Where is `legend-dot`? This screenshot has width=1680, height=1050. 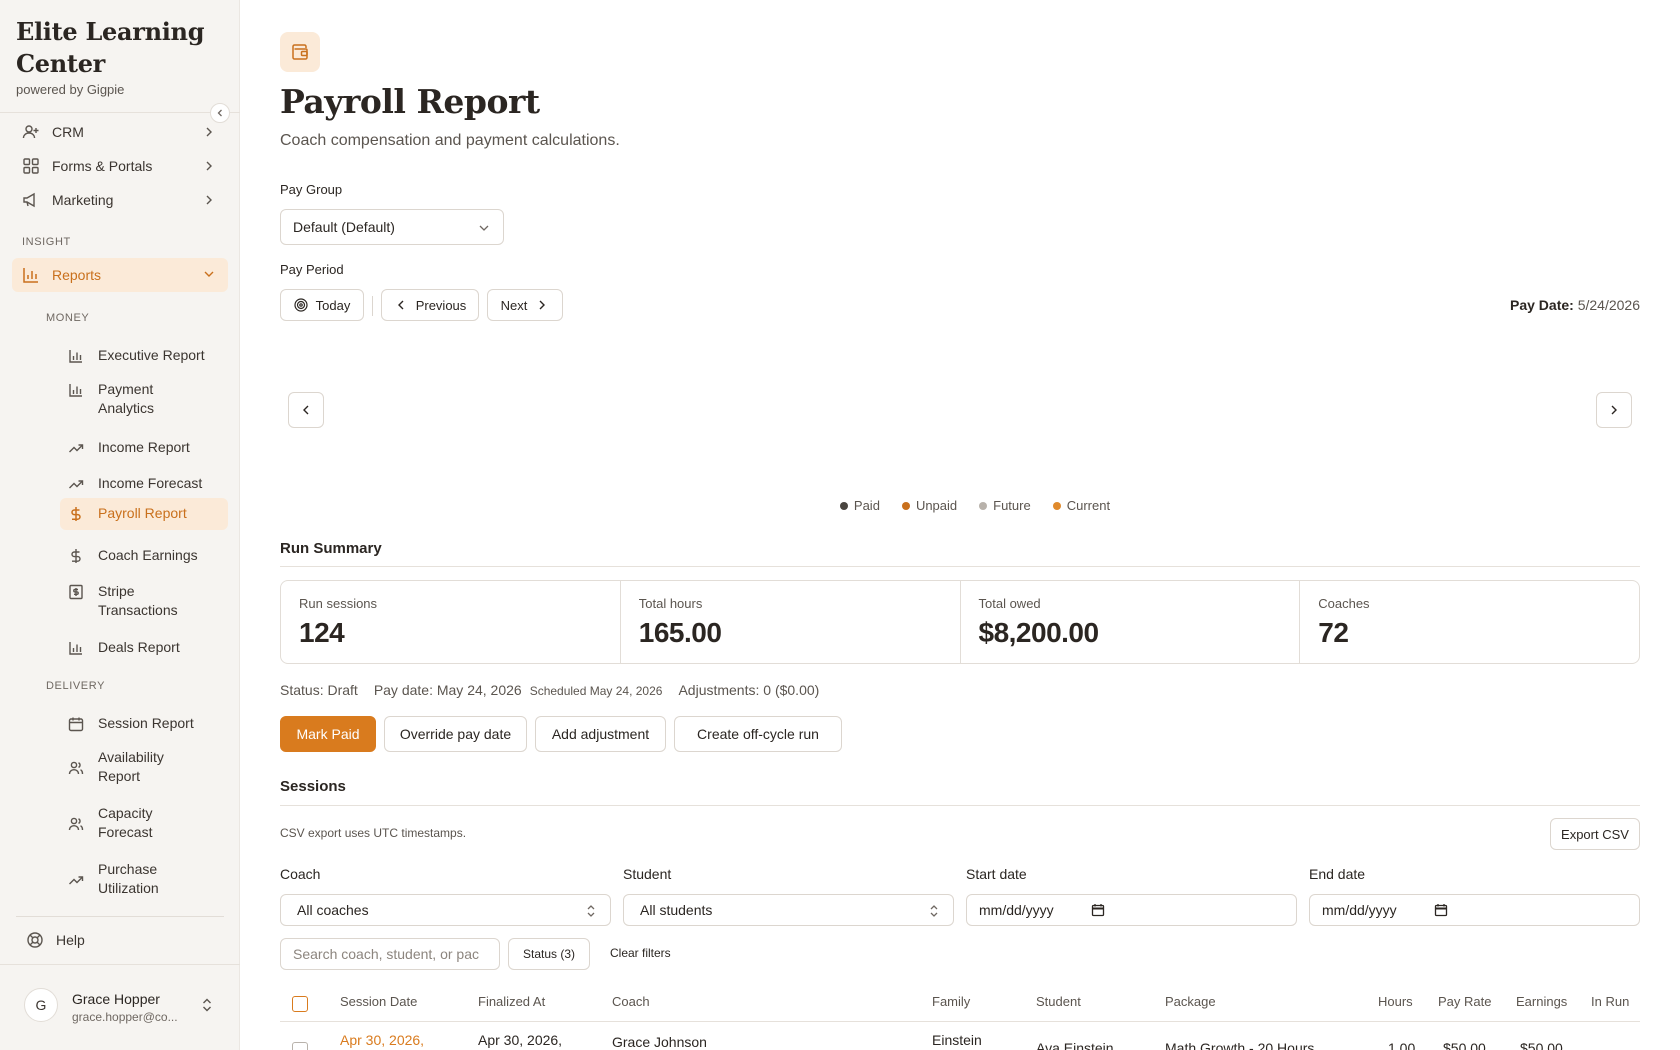 legend-dot is located at coordinates (983, 505).